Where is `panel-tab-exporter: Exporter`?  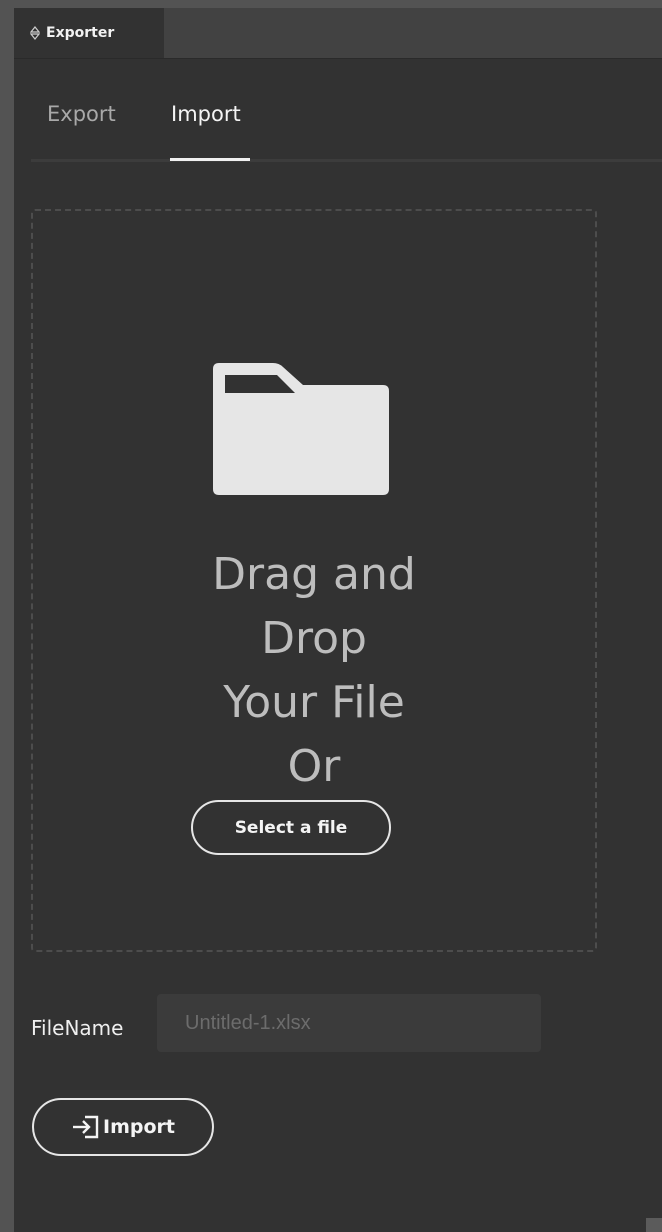
panel-tab-exporter: Exporter is located at coordinates (89, 33).